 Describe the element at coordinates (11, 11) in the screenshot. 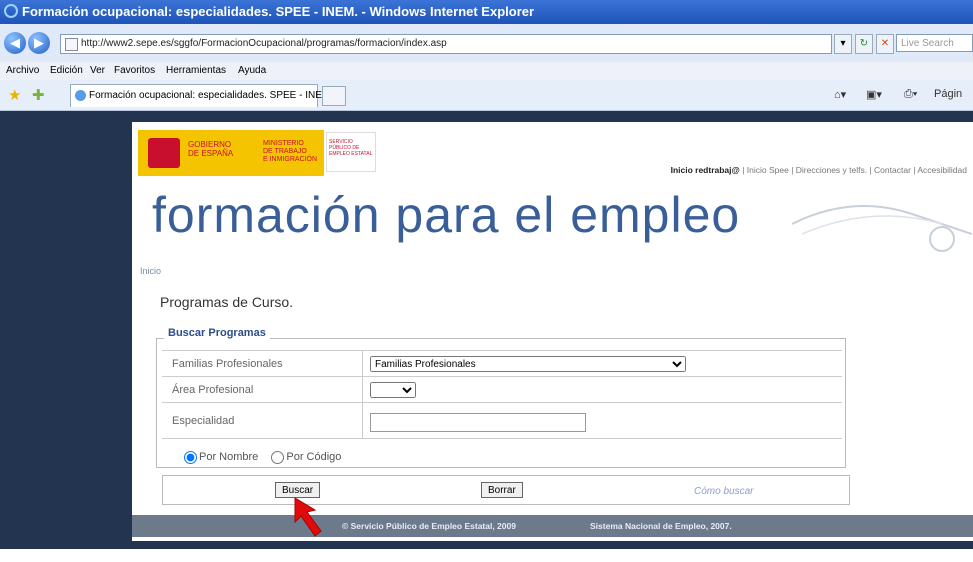

I see `ie-logo-icon` at that location.